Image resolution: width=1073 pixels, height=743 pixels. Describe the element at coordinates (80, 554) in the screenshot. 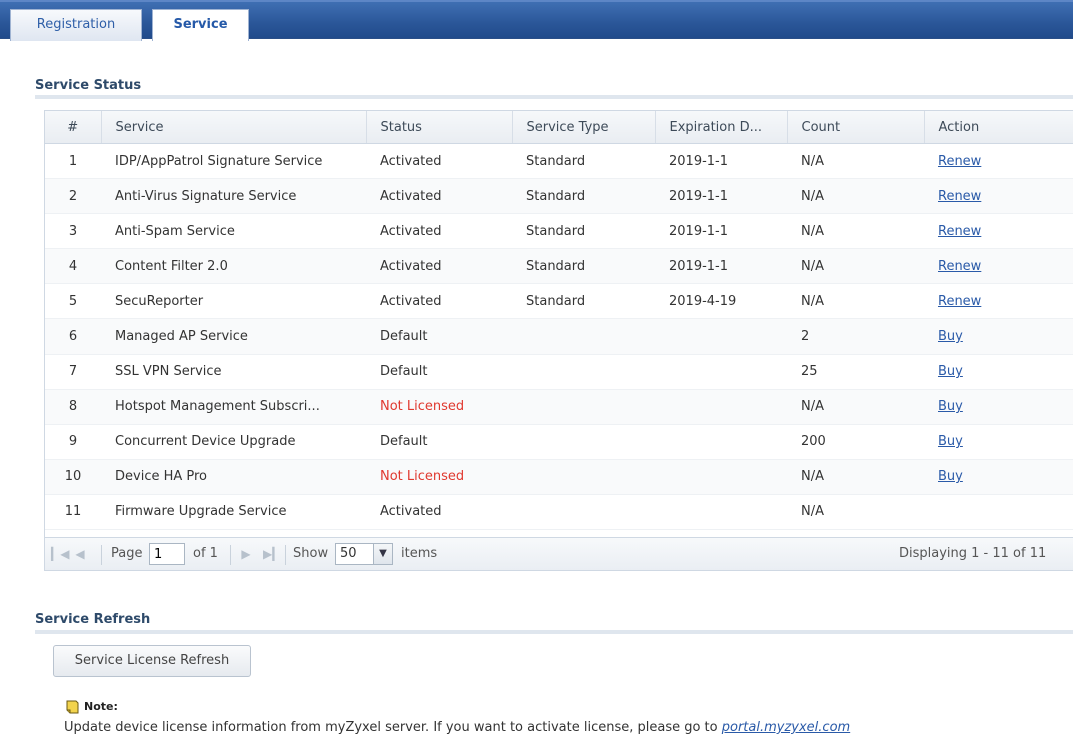

I see `previous-page-icon: ◀` at that location.